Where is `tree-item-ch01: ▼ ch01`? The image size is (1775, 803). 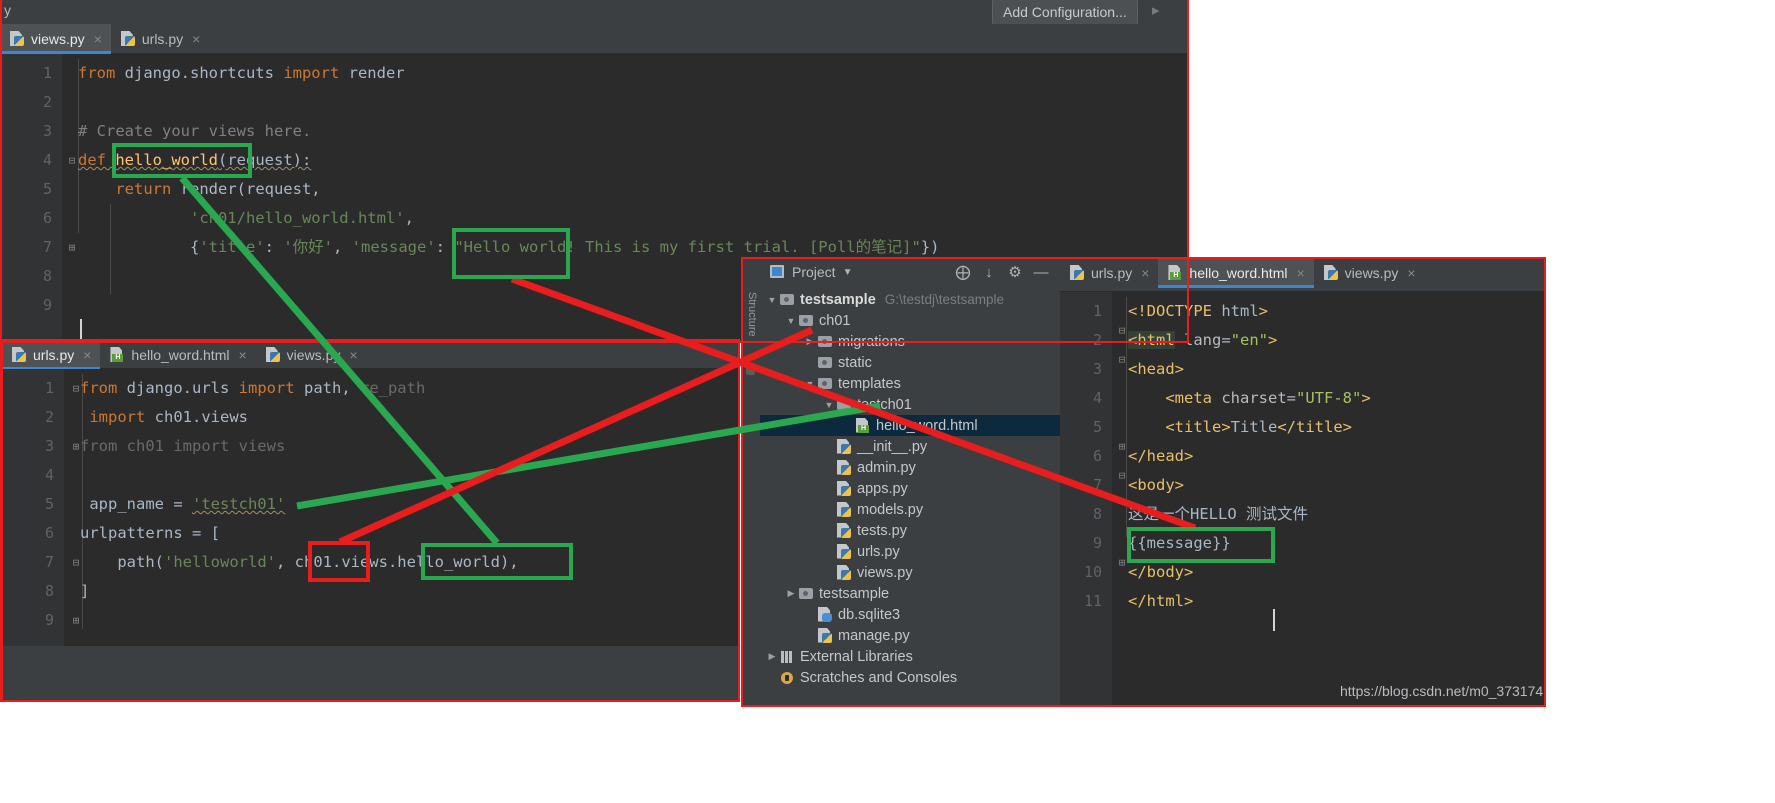 tree-item-ch01: ▼ ch01 is located at coordinates (910, 320).